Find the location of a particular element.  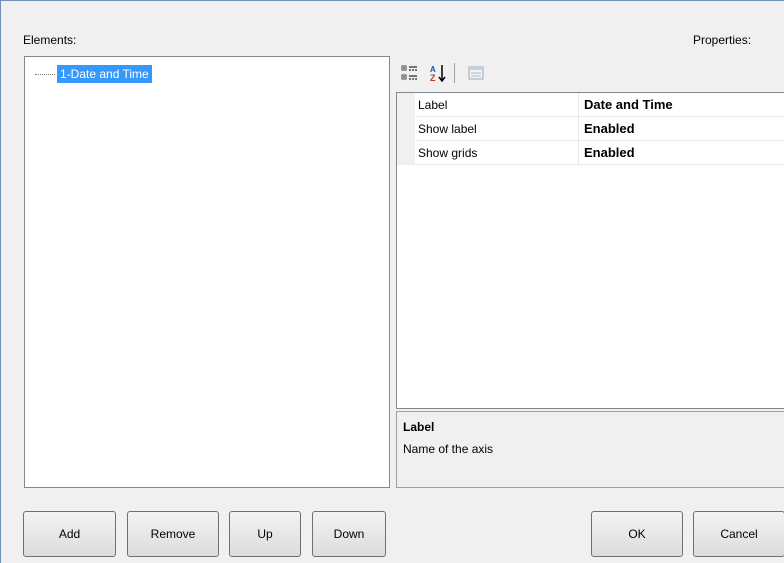

elements-label: Elements: is located at coordinates (50, 40).